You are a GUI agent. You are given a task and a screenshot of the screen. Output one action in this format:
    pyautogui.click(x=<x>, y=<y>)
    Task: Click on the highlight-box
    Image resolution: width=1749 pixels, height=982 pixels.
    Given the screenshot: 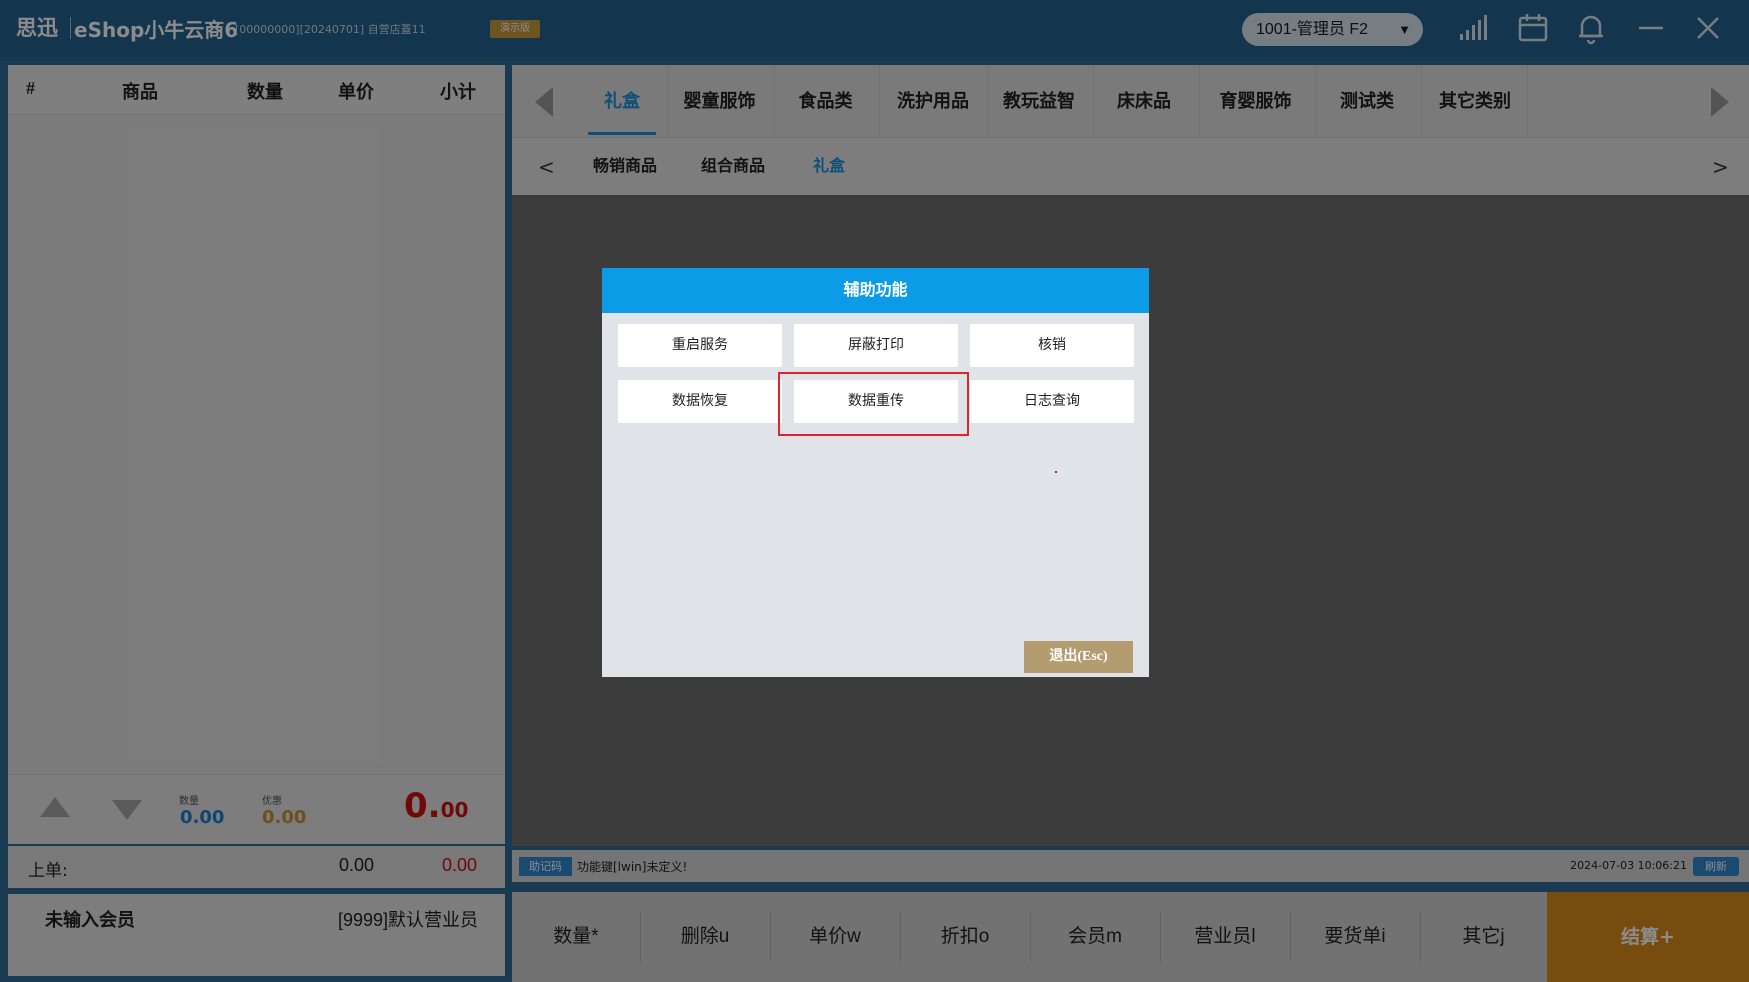 What is the action you would take?
    pyautogui.click(x=873, y=404)
    